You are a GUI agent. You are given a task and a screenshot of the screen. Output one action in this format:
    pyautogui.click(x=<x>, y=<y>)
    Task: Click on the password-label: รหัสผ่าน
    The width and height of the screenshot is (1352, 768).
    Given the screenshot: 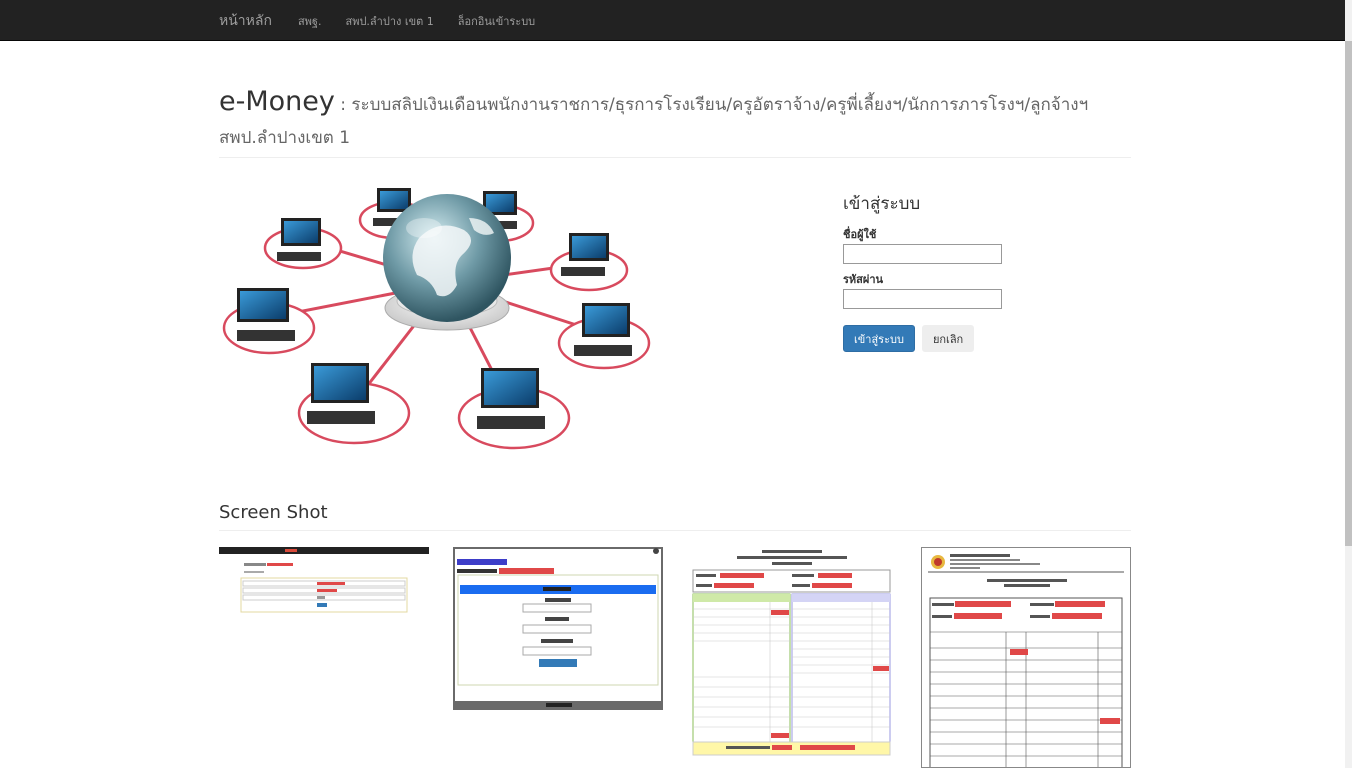 What is the action you would take?
    pyautogui.click(x=863, y=279)
    